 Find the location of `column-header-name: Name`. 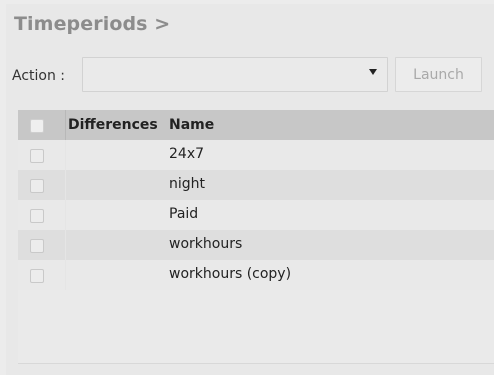

column-header-name: Name is located at coordinates (191, 125).